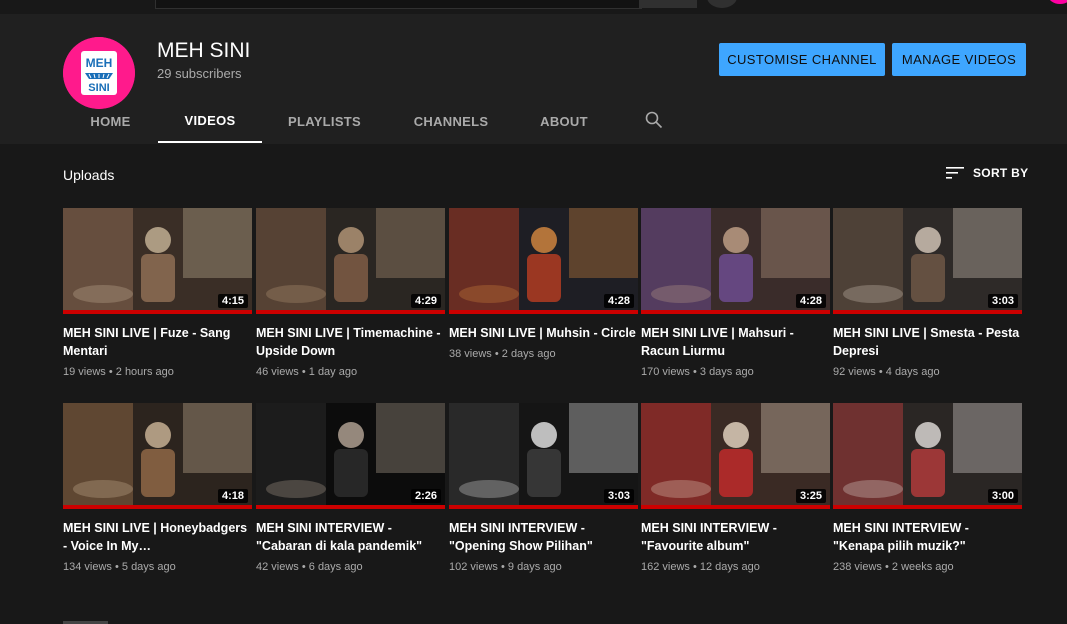 The height and width of the screenshot is (624, 1067). I want to click on video-meta: 19 views • 2 hours ago, so click(157, 372).